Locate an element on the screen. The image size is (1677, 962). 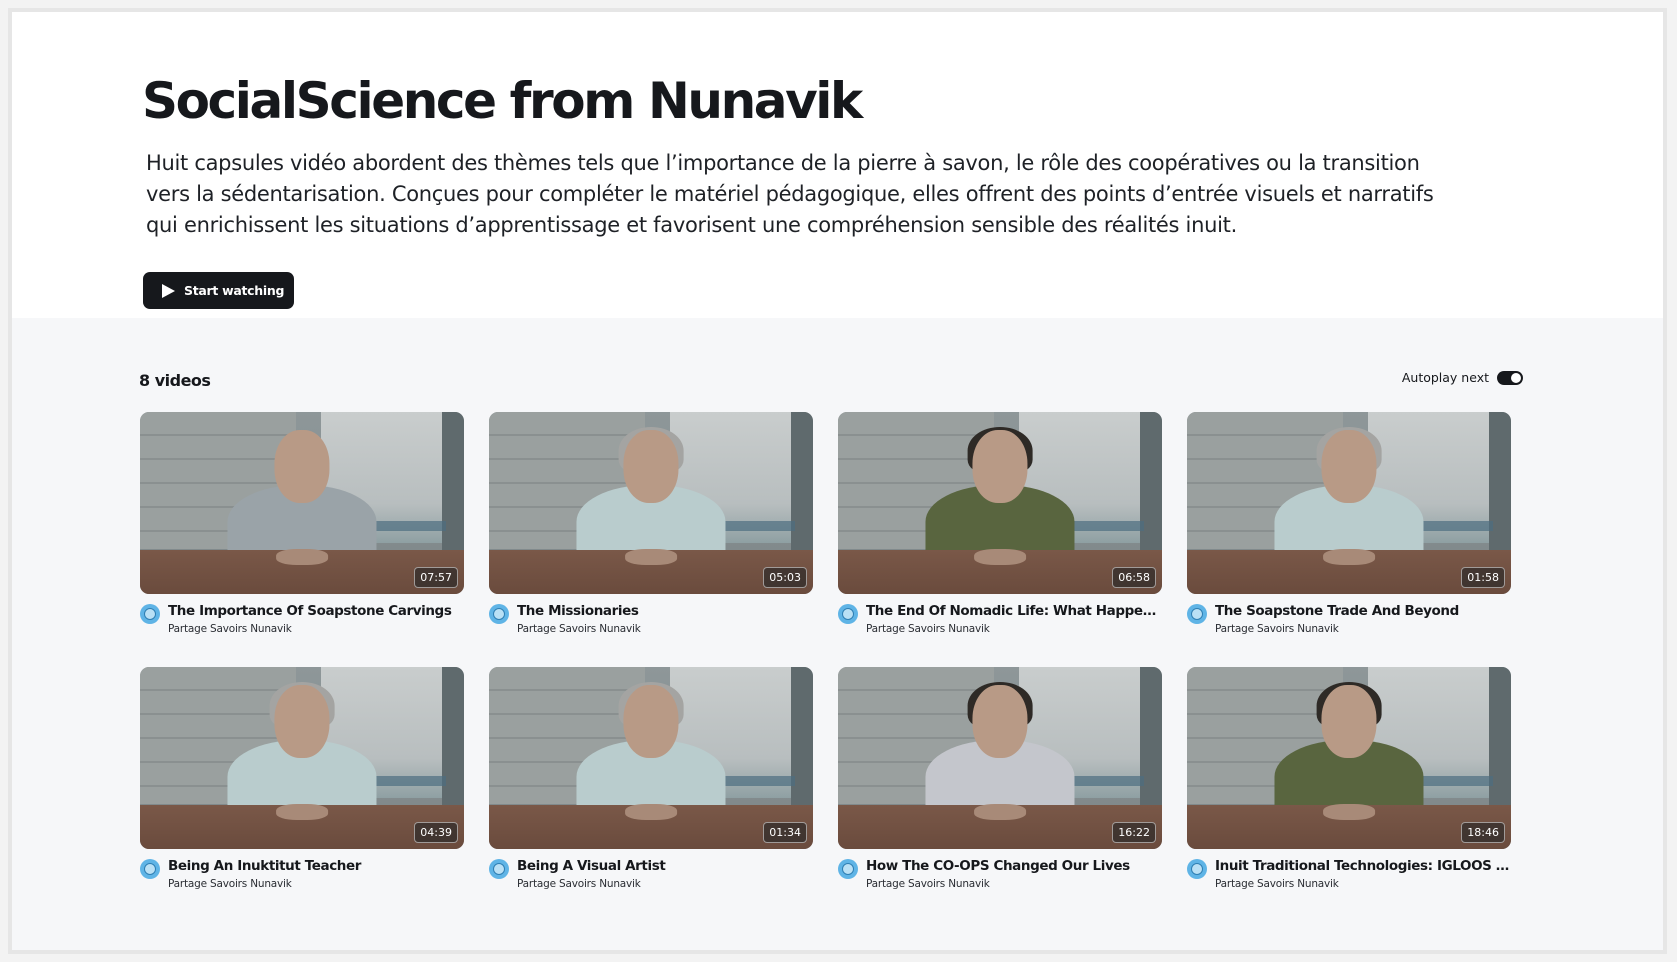
start-watching-button: Start watching is located at coordinates (218, 290).